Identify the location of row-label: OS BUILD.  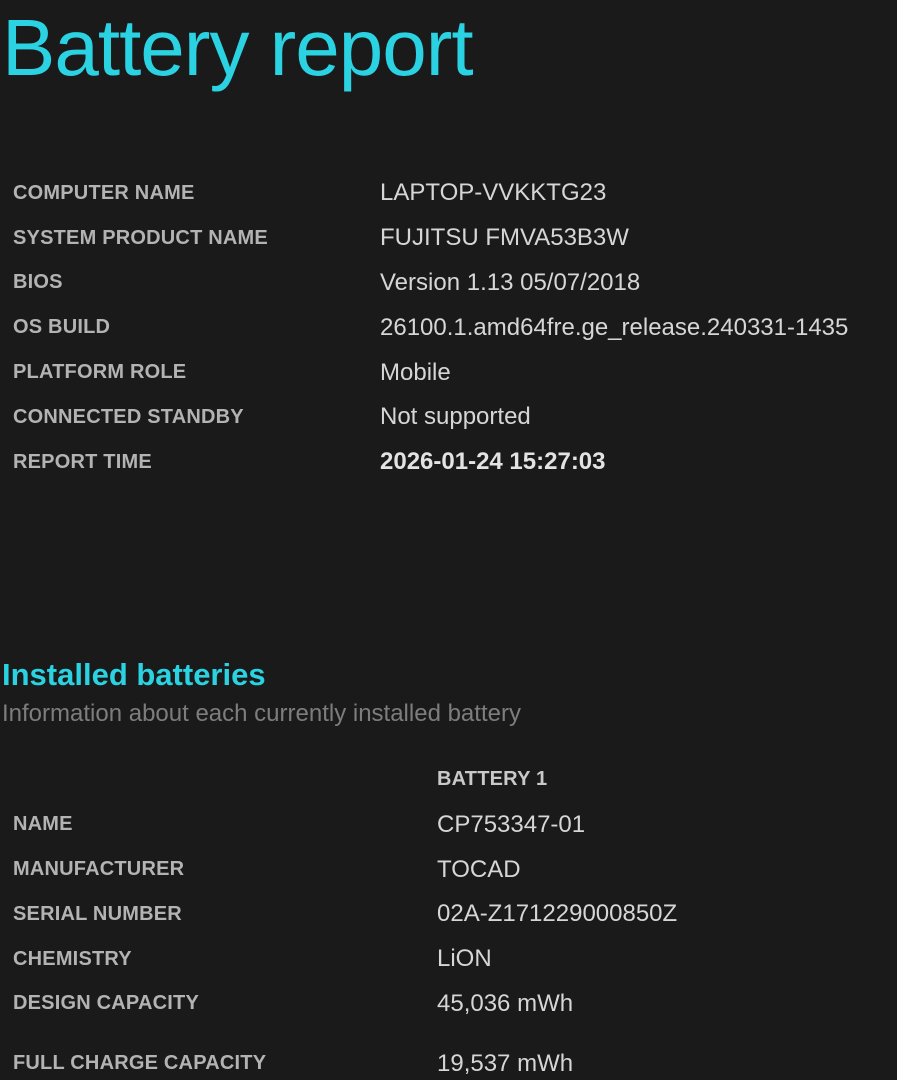
(62, 327).